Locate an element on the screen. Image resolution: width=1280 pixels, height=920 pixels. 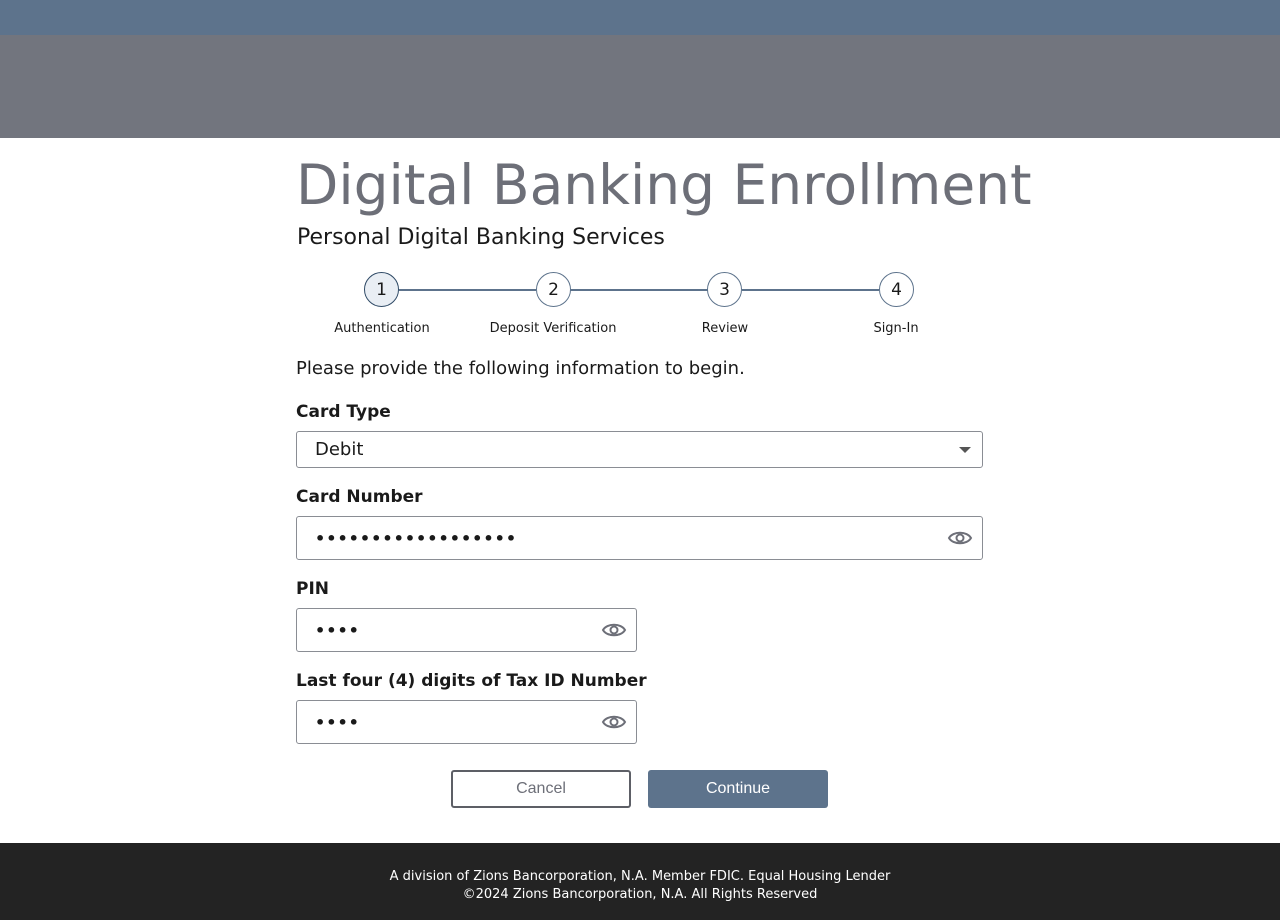
page-title: Digital Banking Enrollment is located at coordinates (664, 185).